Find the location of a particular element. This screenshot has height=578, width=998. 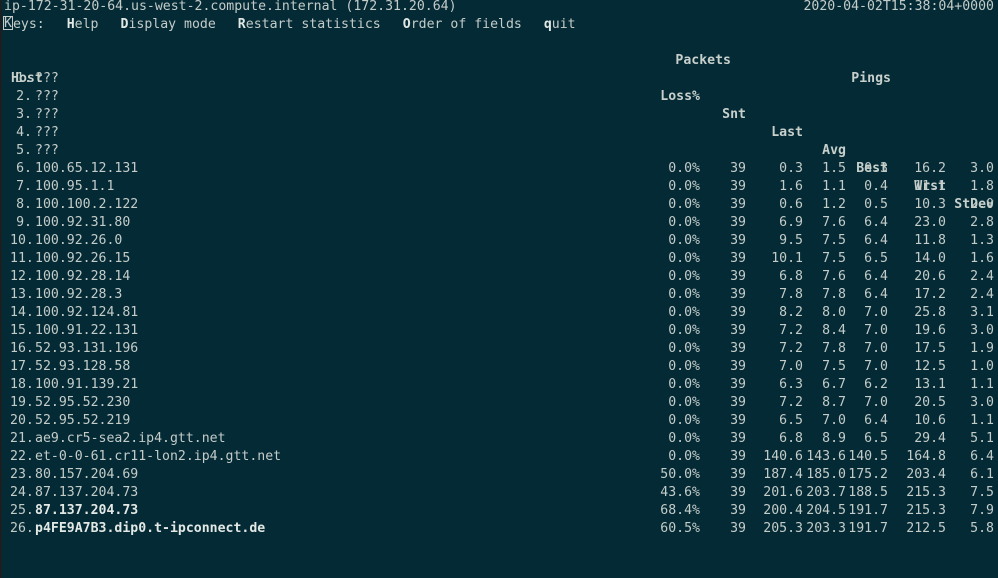

hop-stdev: 2.4 is located at coordinates (982, 294).